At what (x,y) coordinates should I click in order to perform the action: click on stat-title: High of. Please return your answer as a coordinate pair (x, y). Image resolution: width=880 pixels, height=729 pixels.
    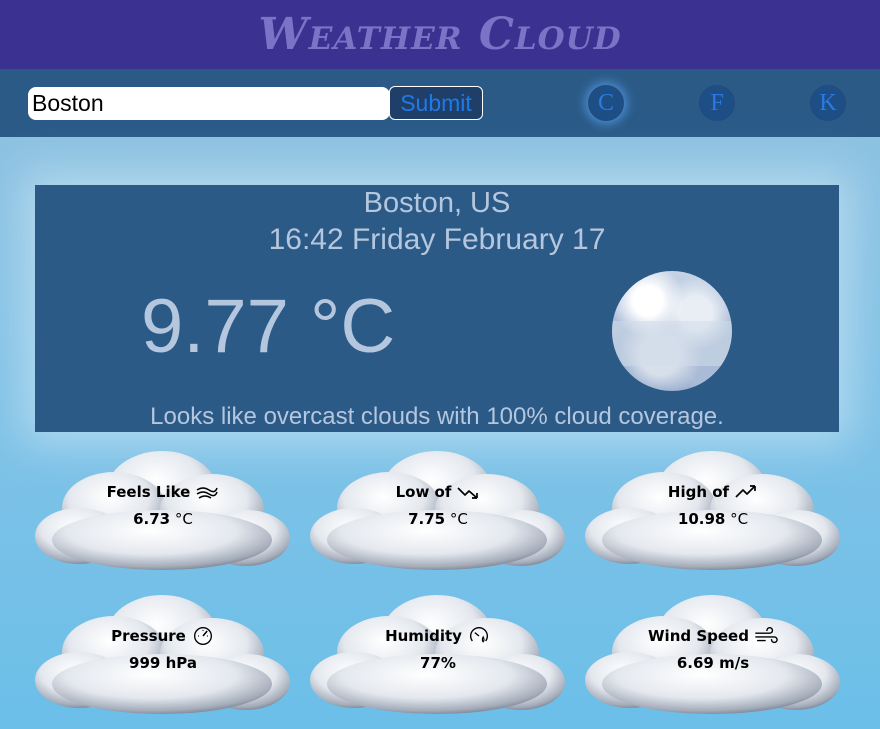
    Looking at the image, I should click on (698, 492).